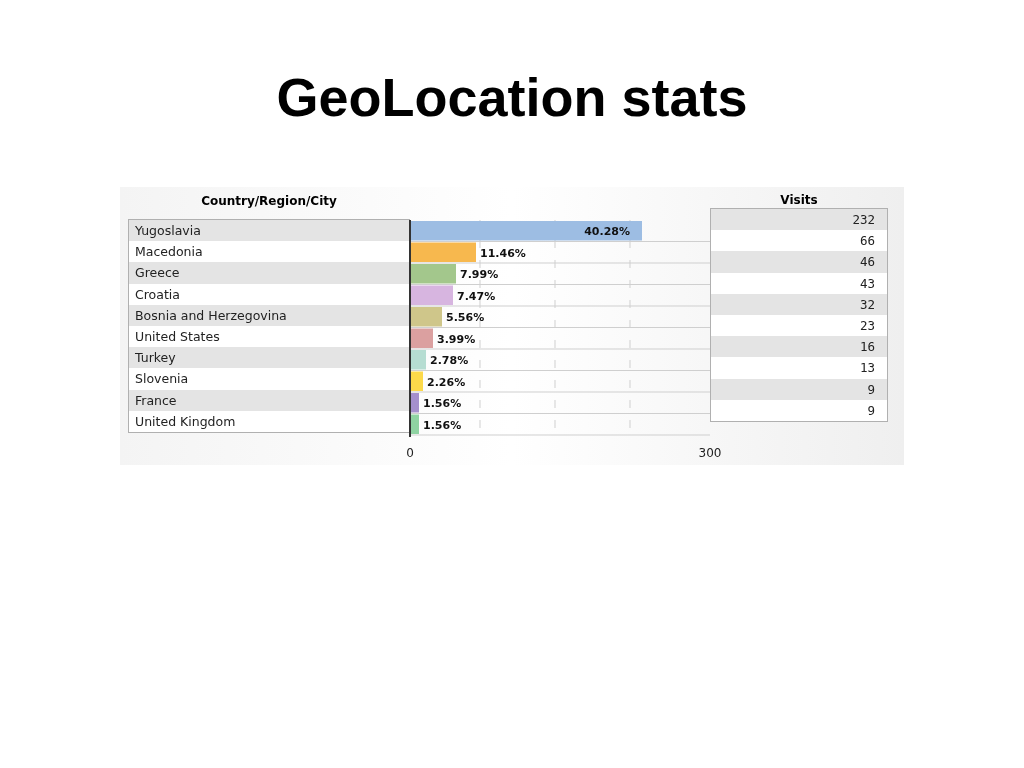 This screenshot has width=1024, height=768. Describe the element at coordinates (799, 200) in the screenshot. I see `column-heading: Visits` at that location.